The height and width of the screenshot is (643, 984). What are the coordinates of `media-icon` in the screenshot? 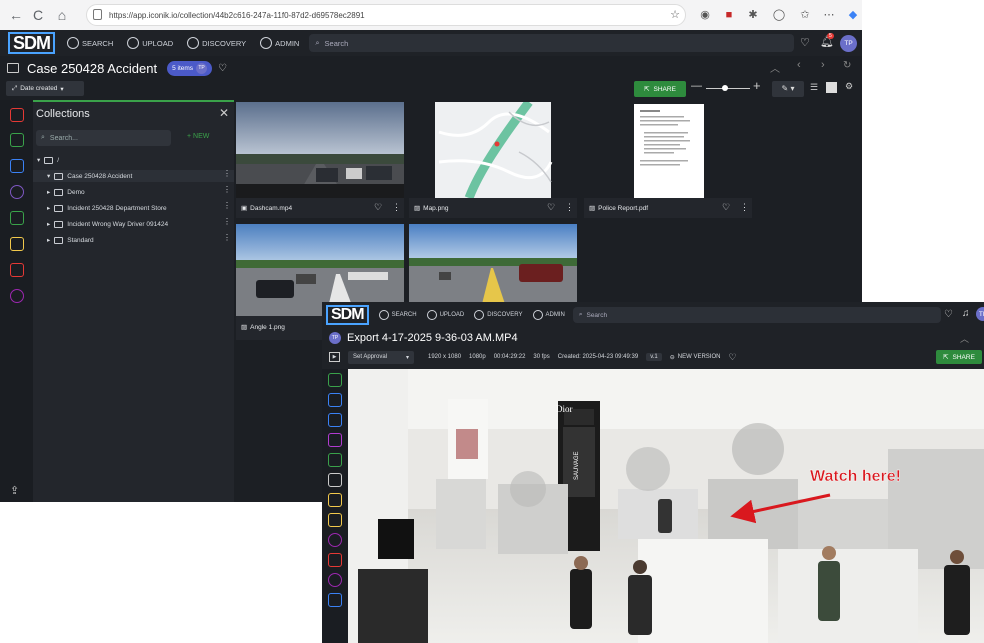 It's located at (335, 480).